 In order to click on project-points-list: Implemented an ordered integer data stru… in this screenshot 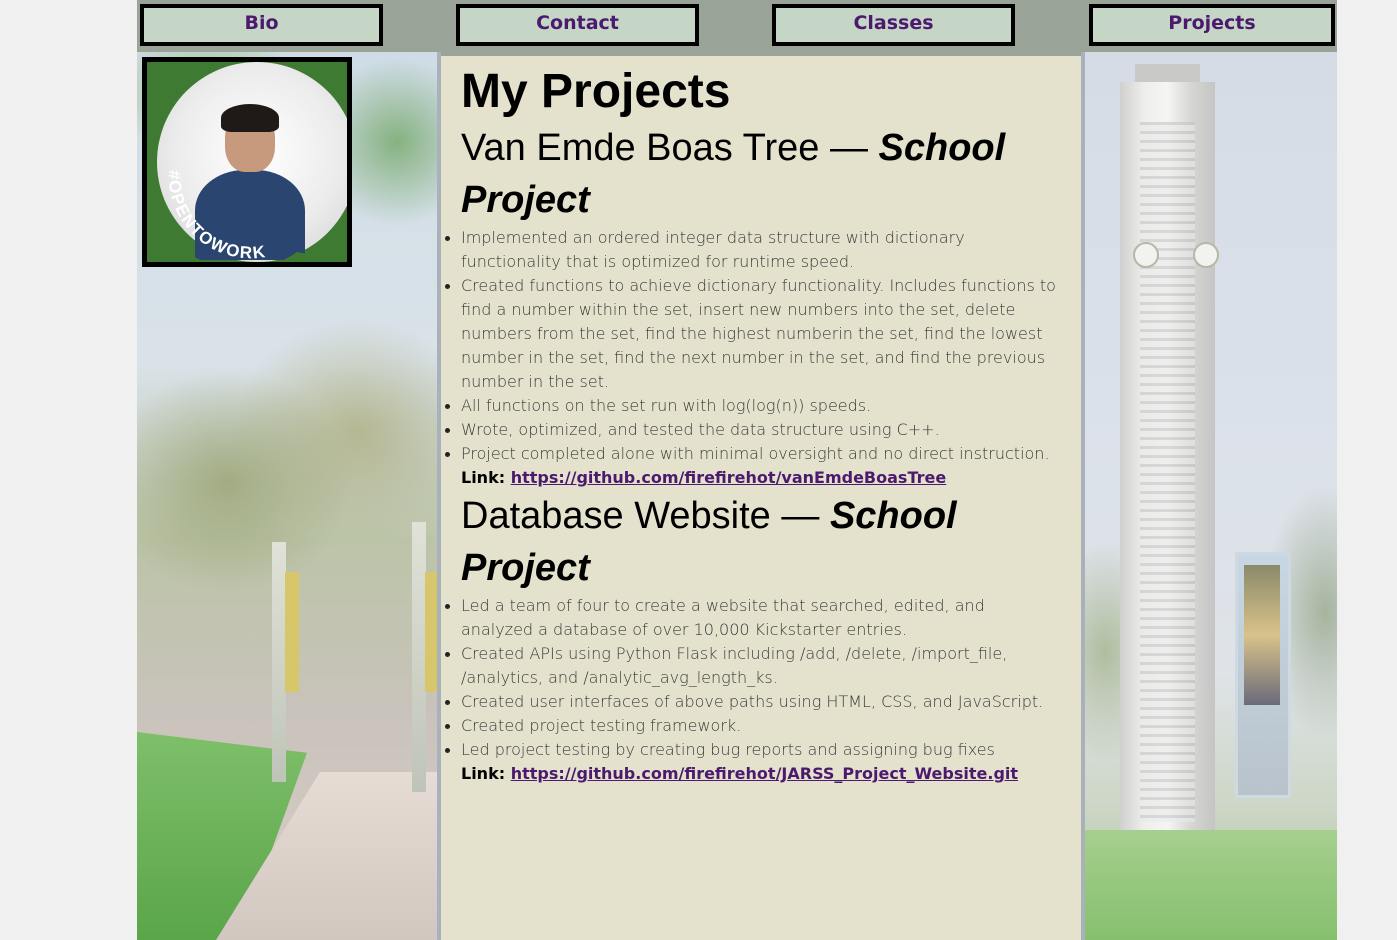, I will do `click(753, 346)`.